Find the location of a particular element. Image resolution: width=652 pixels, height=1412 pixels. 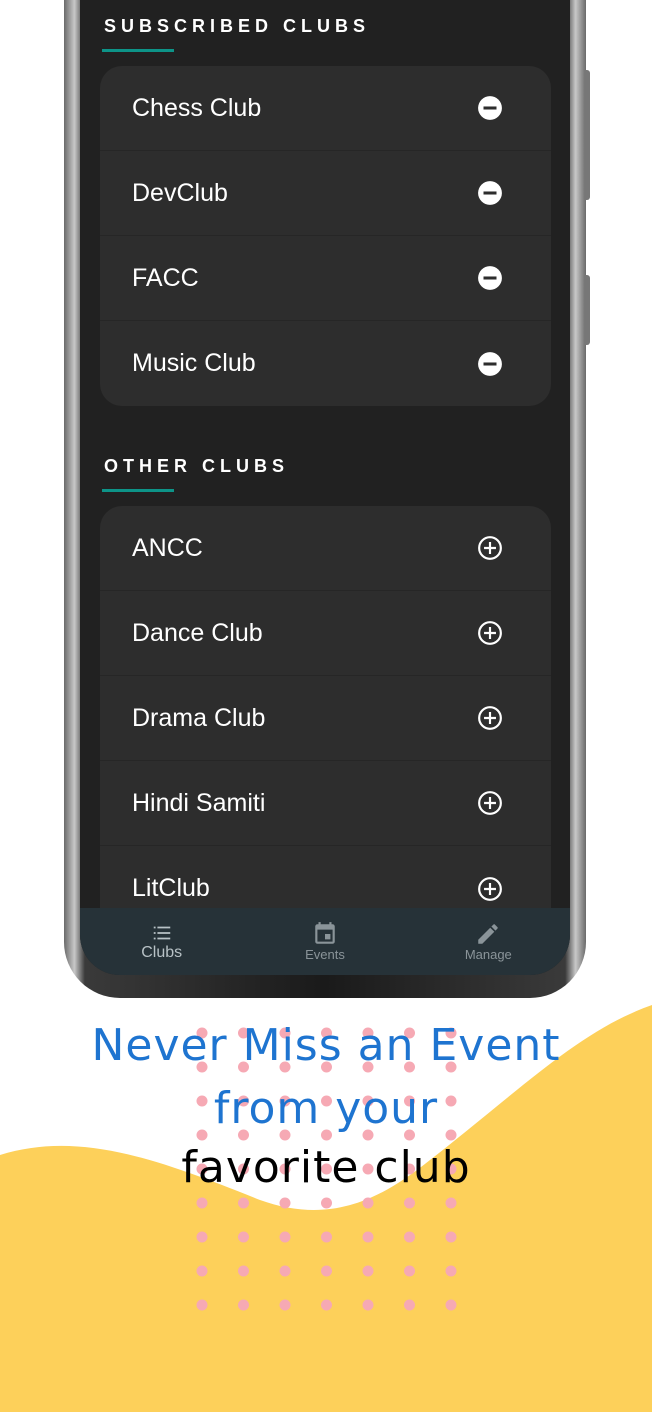

nav-events: Events is located at coordinates (325, 941).